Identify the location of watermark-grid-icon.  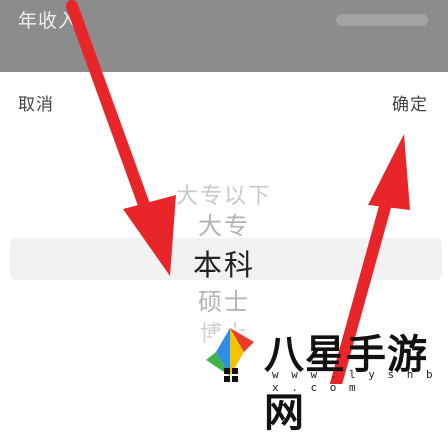
(231, 375).